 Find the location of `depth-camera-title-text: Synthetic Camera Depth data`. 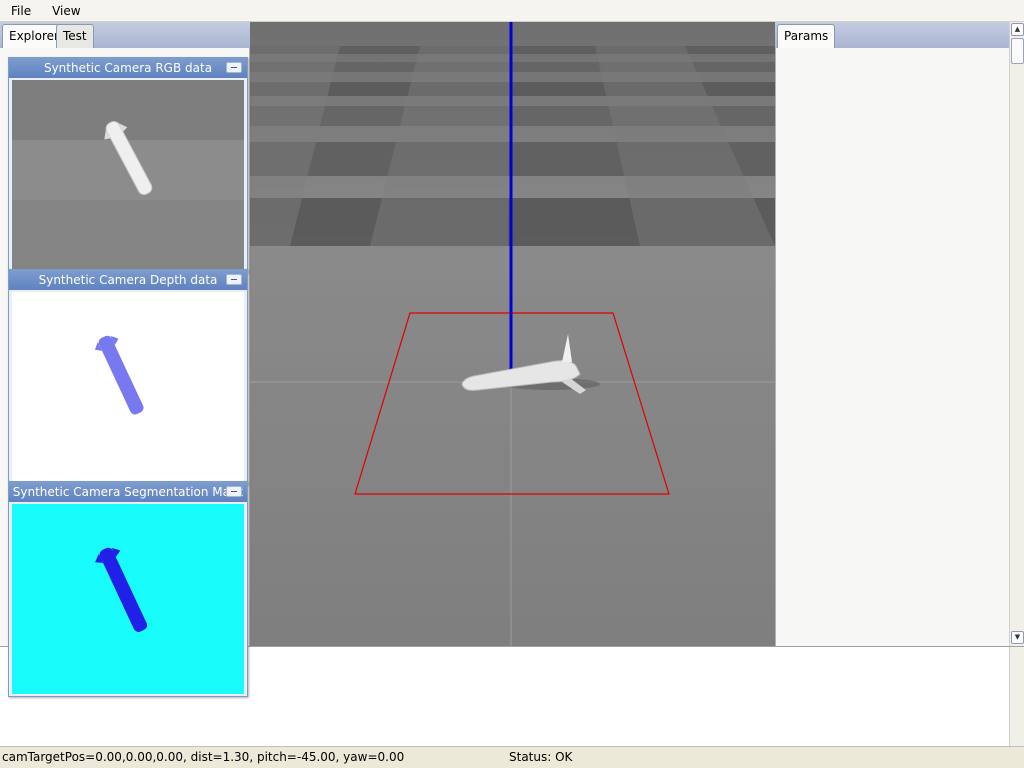

depth-camera-title-text: Synthetic Camera Depth data is located at coordinates (128, 280).